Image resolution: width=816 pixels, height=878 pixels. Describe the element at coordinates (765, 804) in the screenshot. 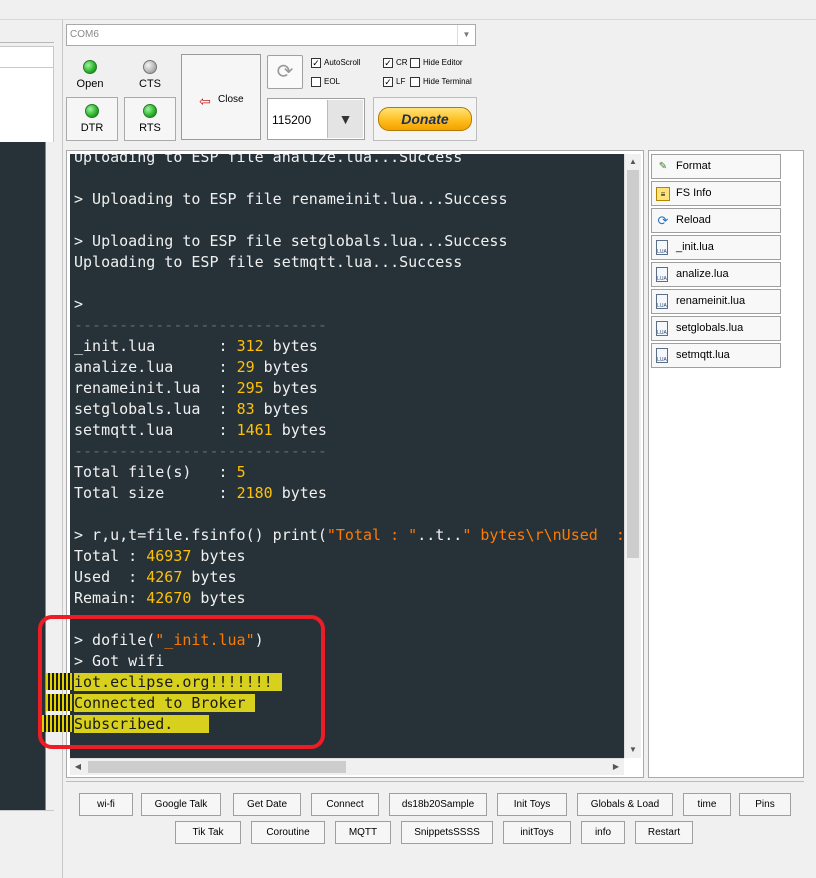

I see `snippet-button-pins: Pins` at that location.